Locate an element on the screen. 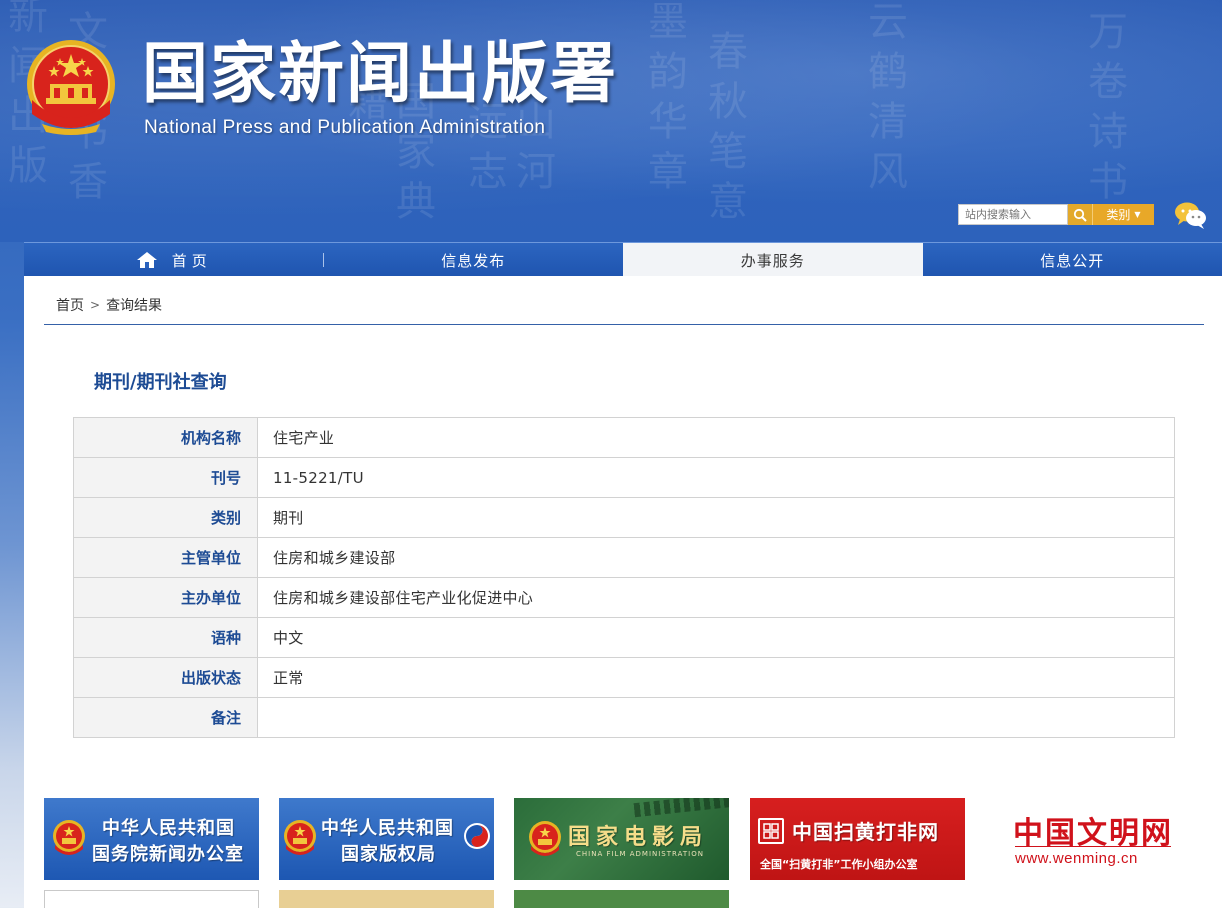 Image resolution: width=1222 pixels, height=908 pixels. nav-item-disclosure: 信息公开 is located at coordinates (1072, 260).